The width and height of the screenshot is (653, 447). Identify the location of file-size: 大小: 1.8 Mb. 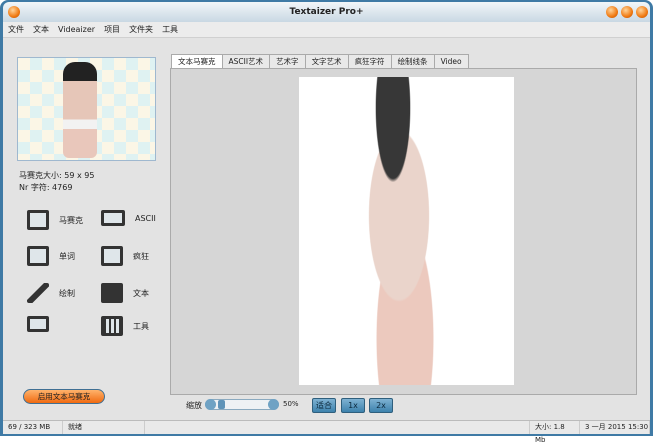
(555, 432).